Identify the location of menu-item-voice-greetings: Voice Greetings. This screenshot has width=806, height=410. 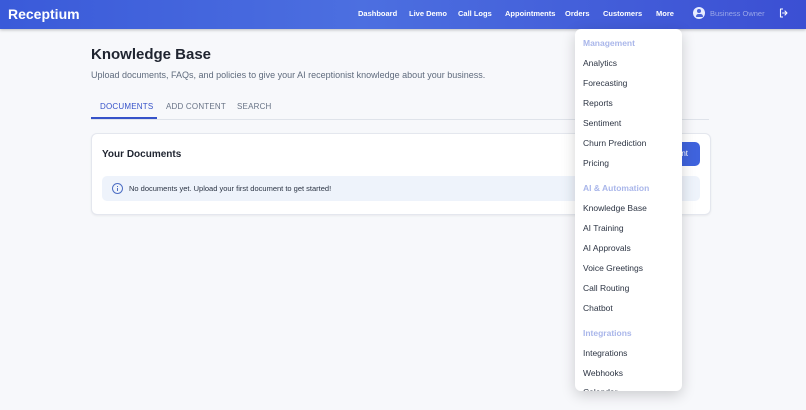
(613, 268).